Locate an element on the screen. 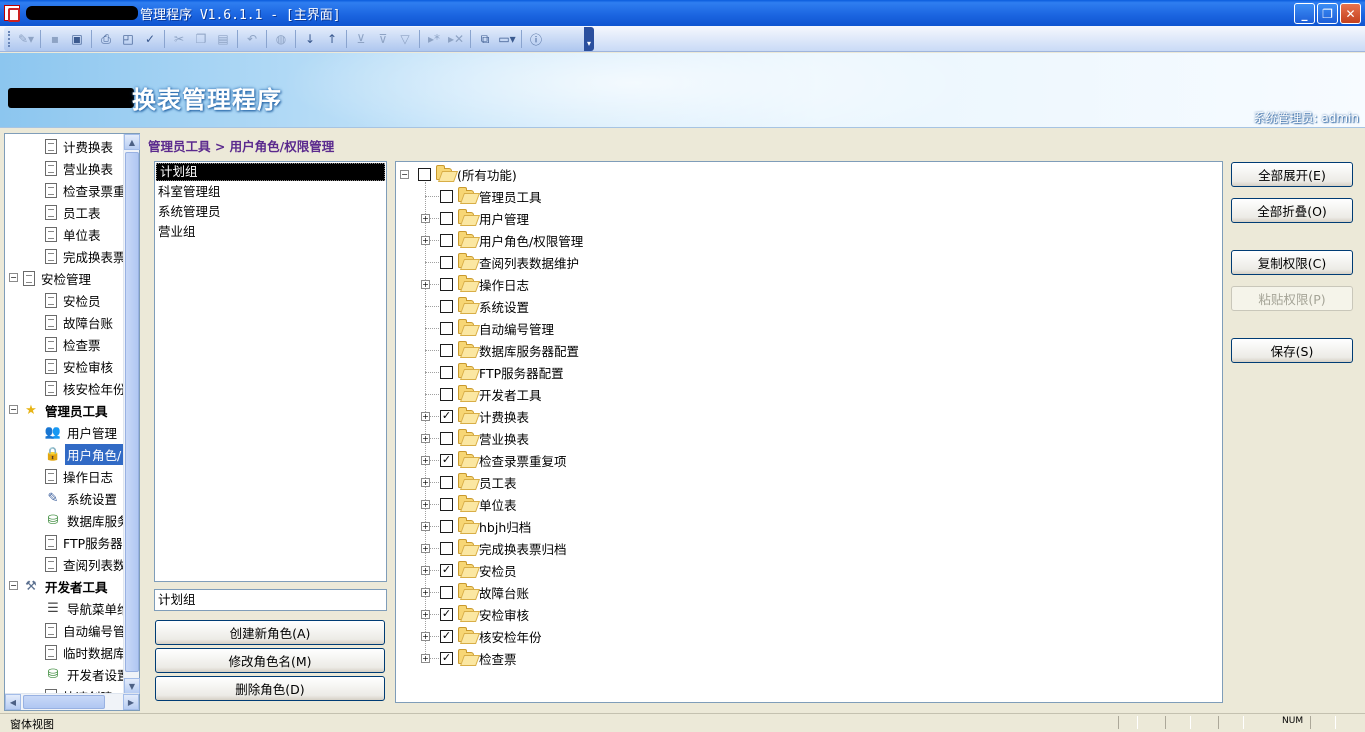  nav-next-icon: ▸* is located at coordinates (434, 39).